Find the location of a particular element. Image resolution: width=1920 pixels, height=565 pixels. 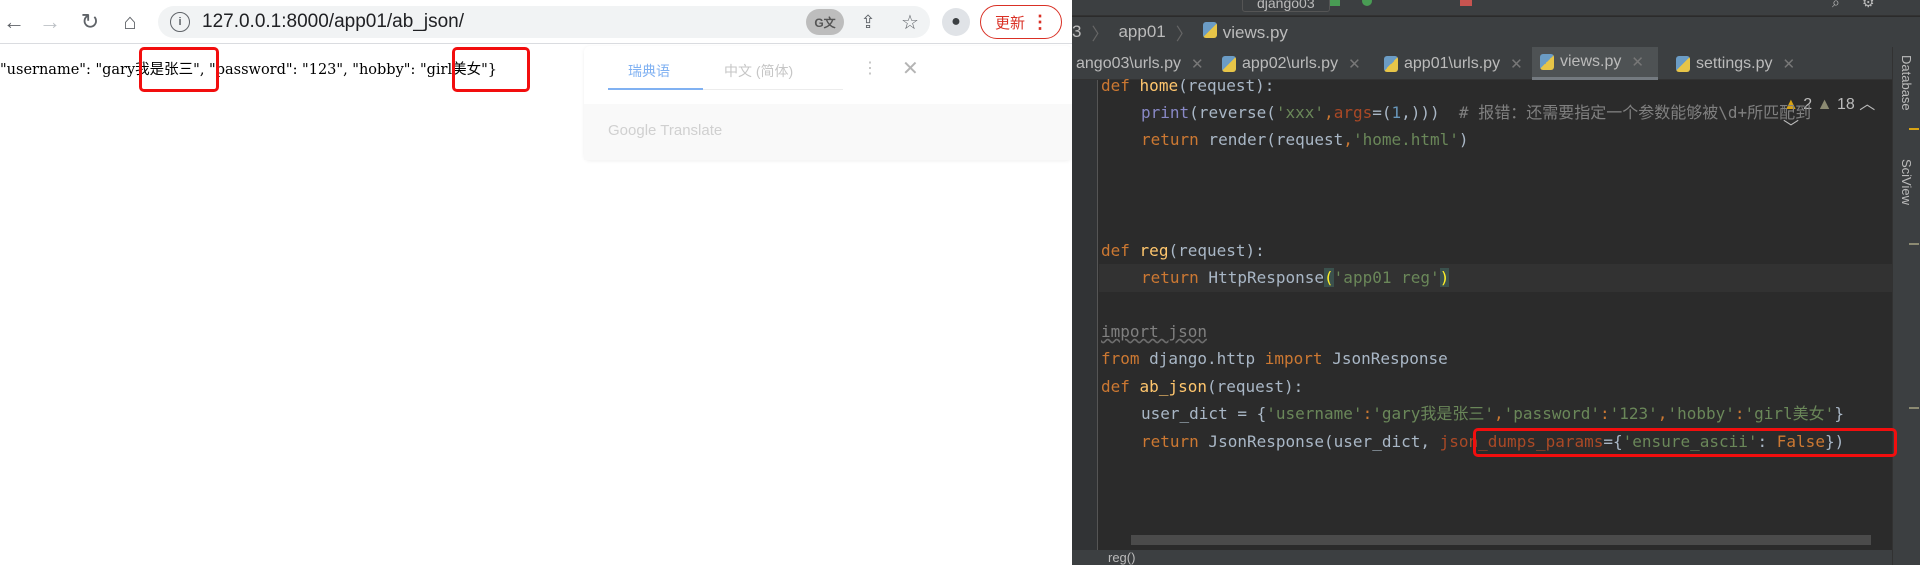

code-token: 1 is located at coordinates (1396, 112).